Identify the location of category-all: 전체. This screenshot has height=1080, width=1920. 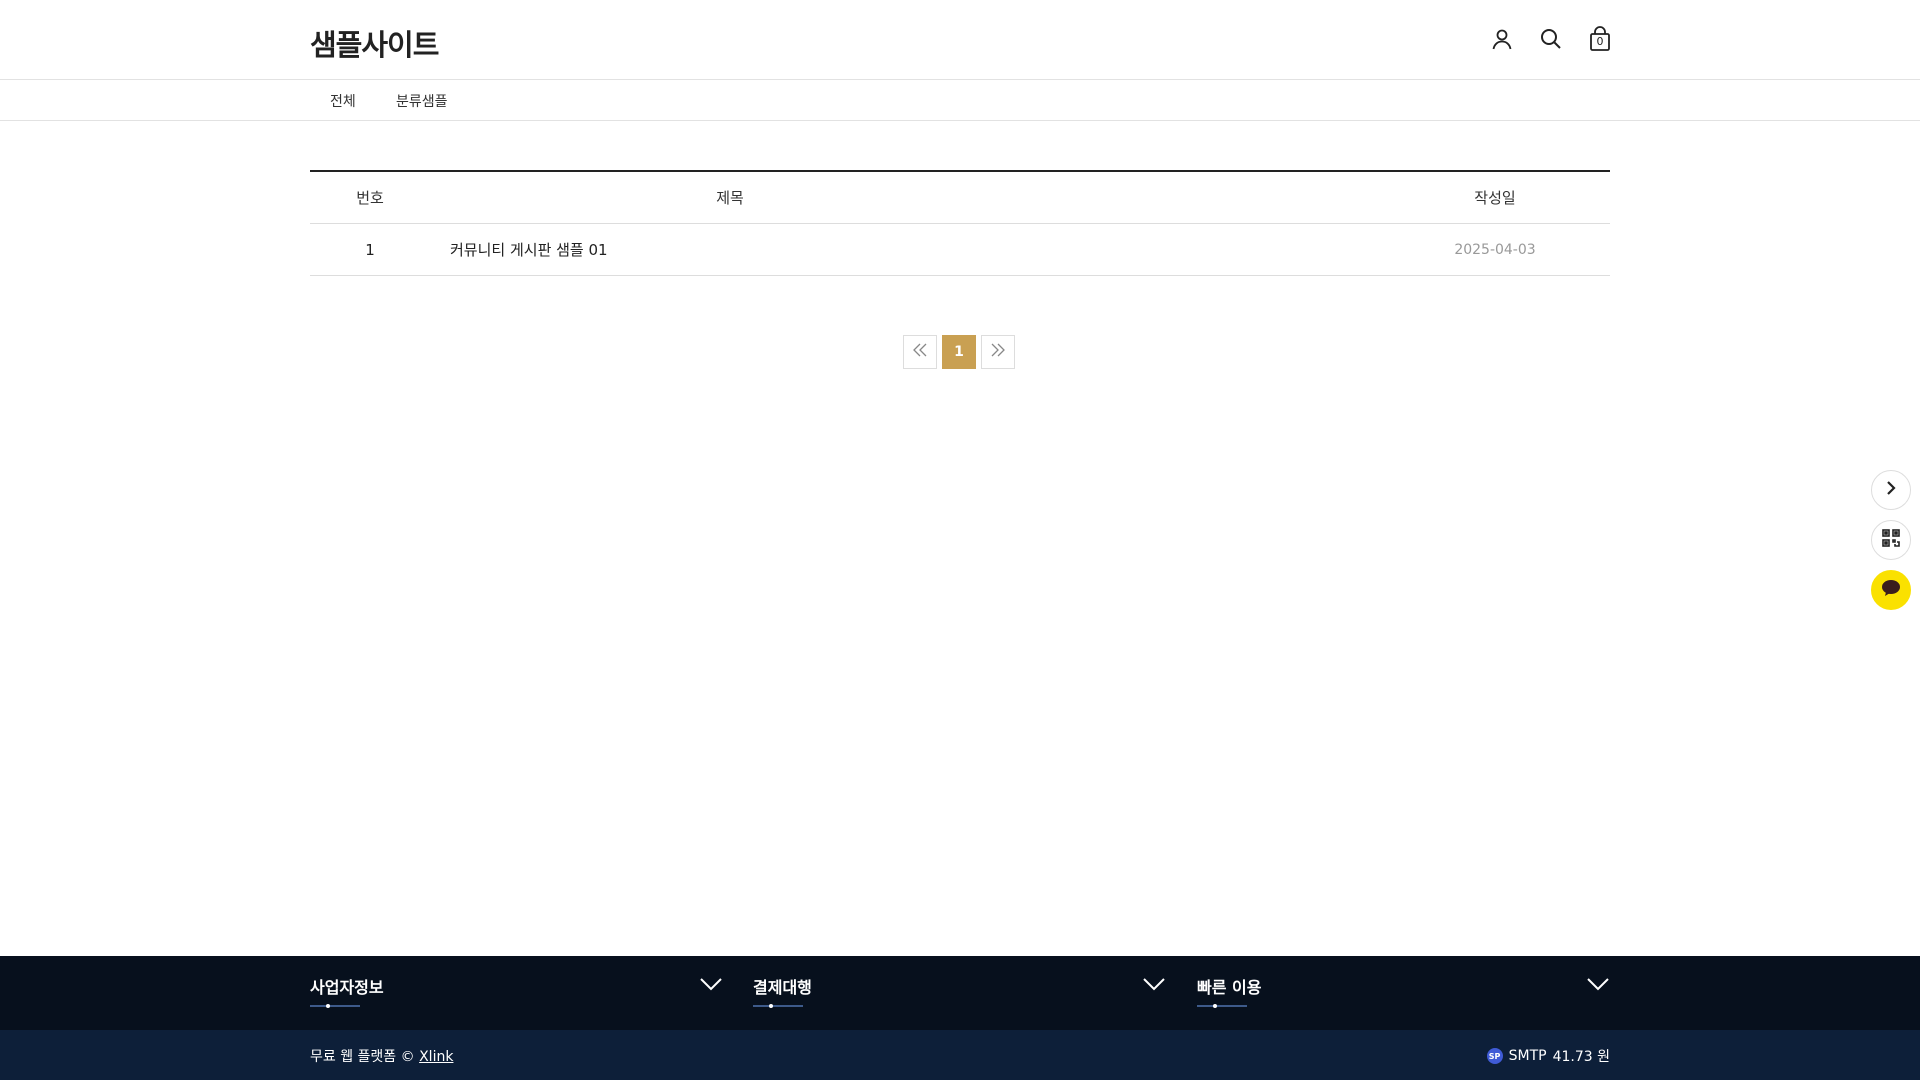
(343, 101).